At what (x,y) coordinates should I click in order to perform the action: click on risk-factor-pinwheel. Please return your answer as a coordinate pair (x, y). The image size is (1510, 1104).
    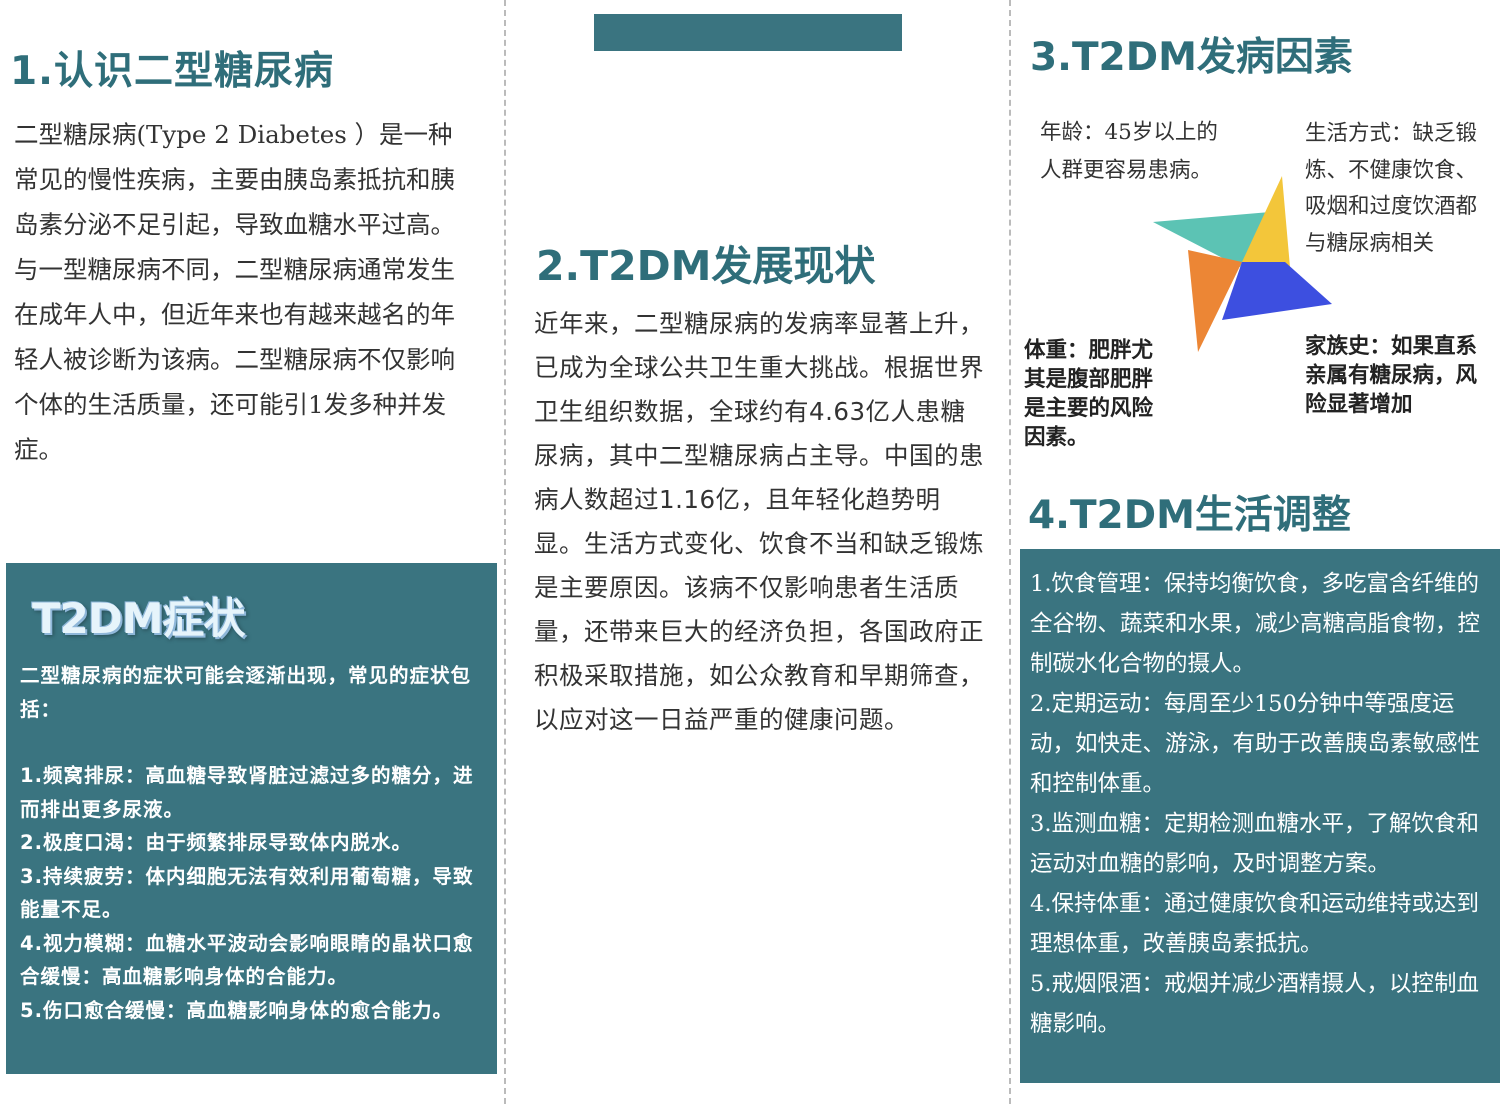
    Looking at the image, I should click on (1242, 264).